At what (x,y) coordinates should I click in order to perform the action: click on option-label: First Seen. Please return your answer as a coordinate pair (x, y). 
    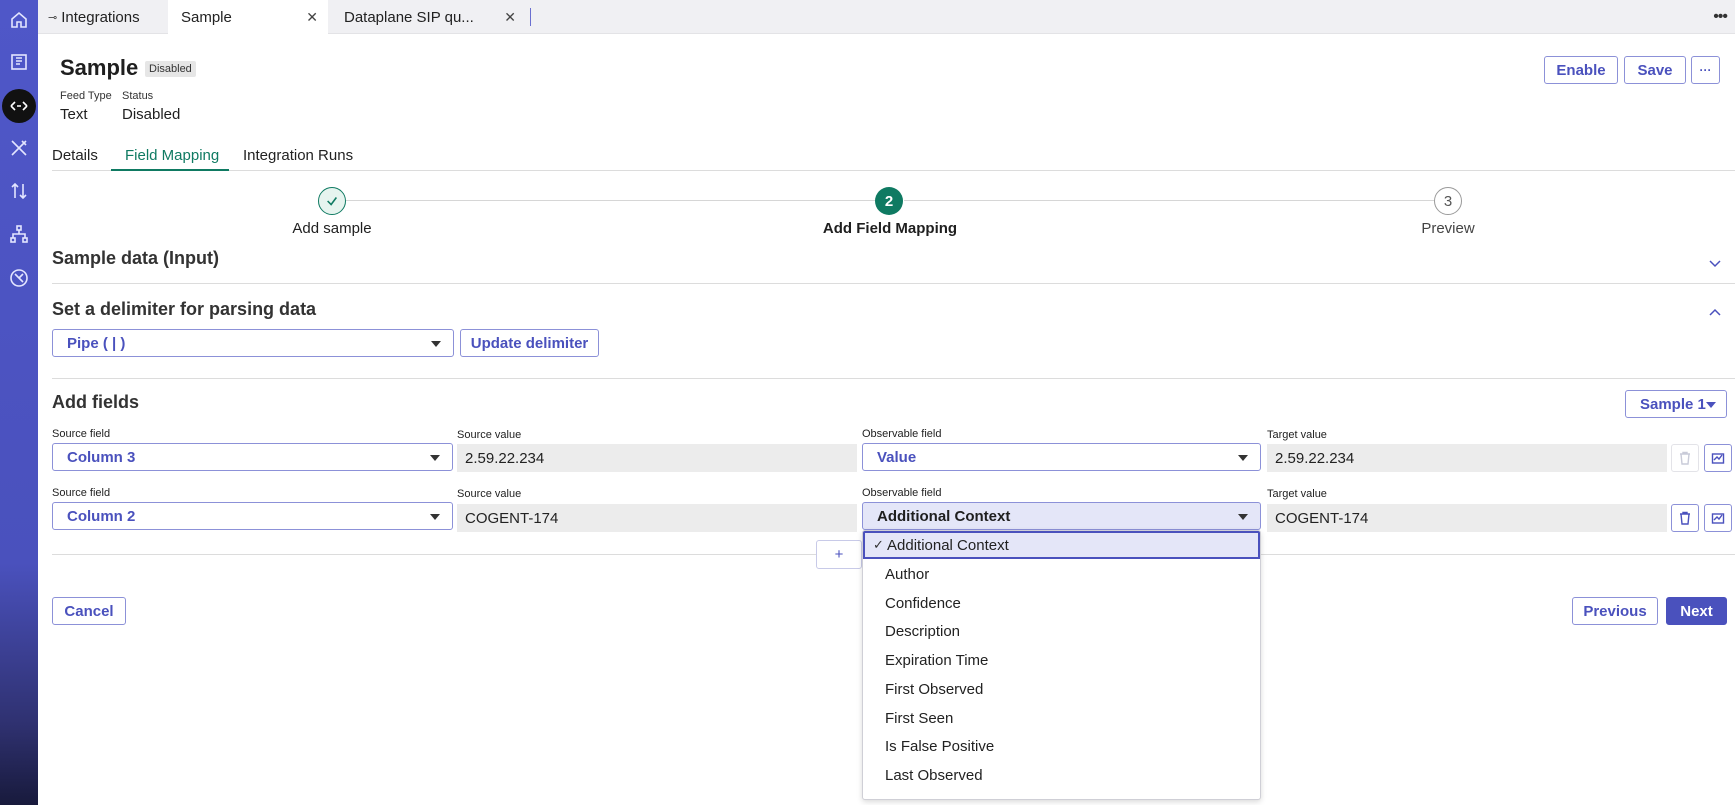
    Looking at the image, I should click on (919, 718).